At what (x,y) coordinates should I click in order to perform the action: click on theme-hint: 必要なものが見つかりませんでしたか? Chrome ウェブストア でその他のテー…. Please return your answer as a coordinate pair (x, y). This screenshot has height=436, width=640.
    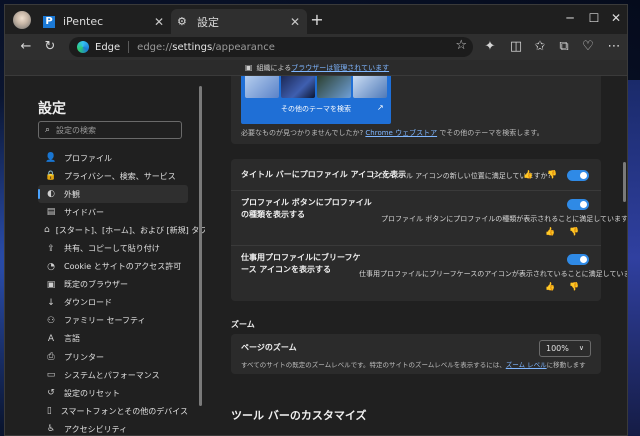
    Looking at the image, I should click on (392, 133).